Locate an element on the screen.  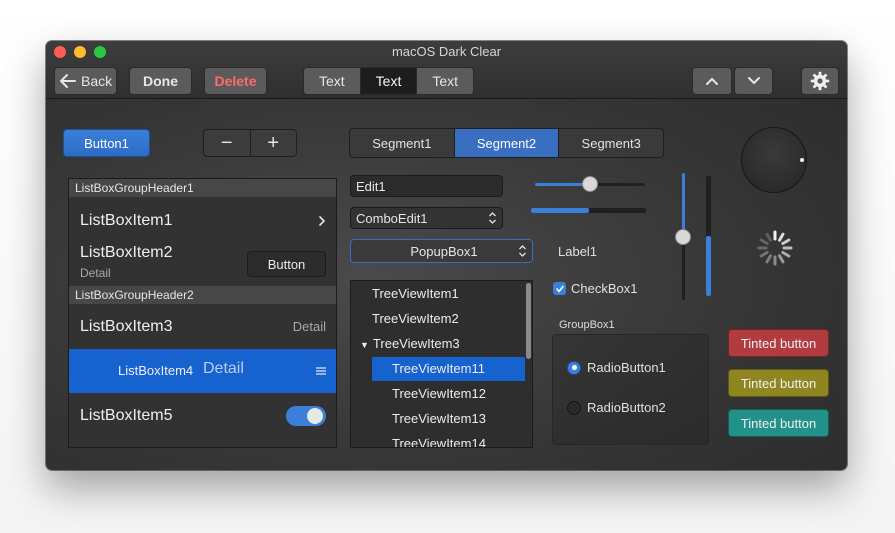
tree-item-12: TreeViewItem12 is located at coordinates (439, 394).